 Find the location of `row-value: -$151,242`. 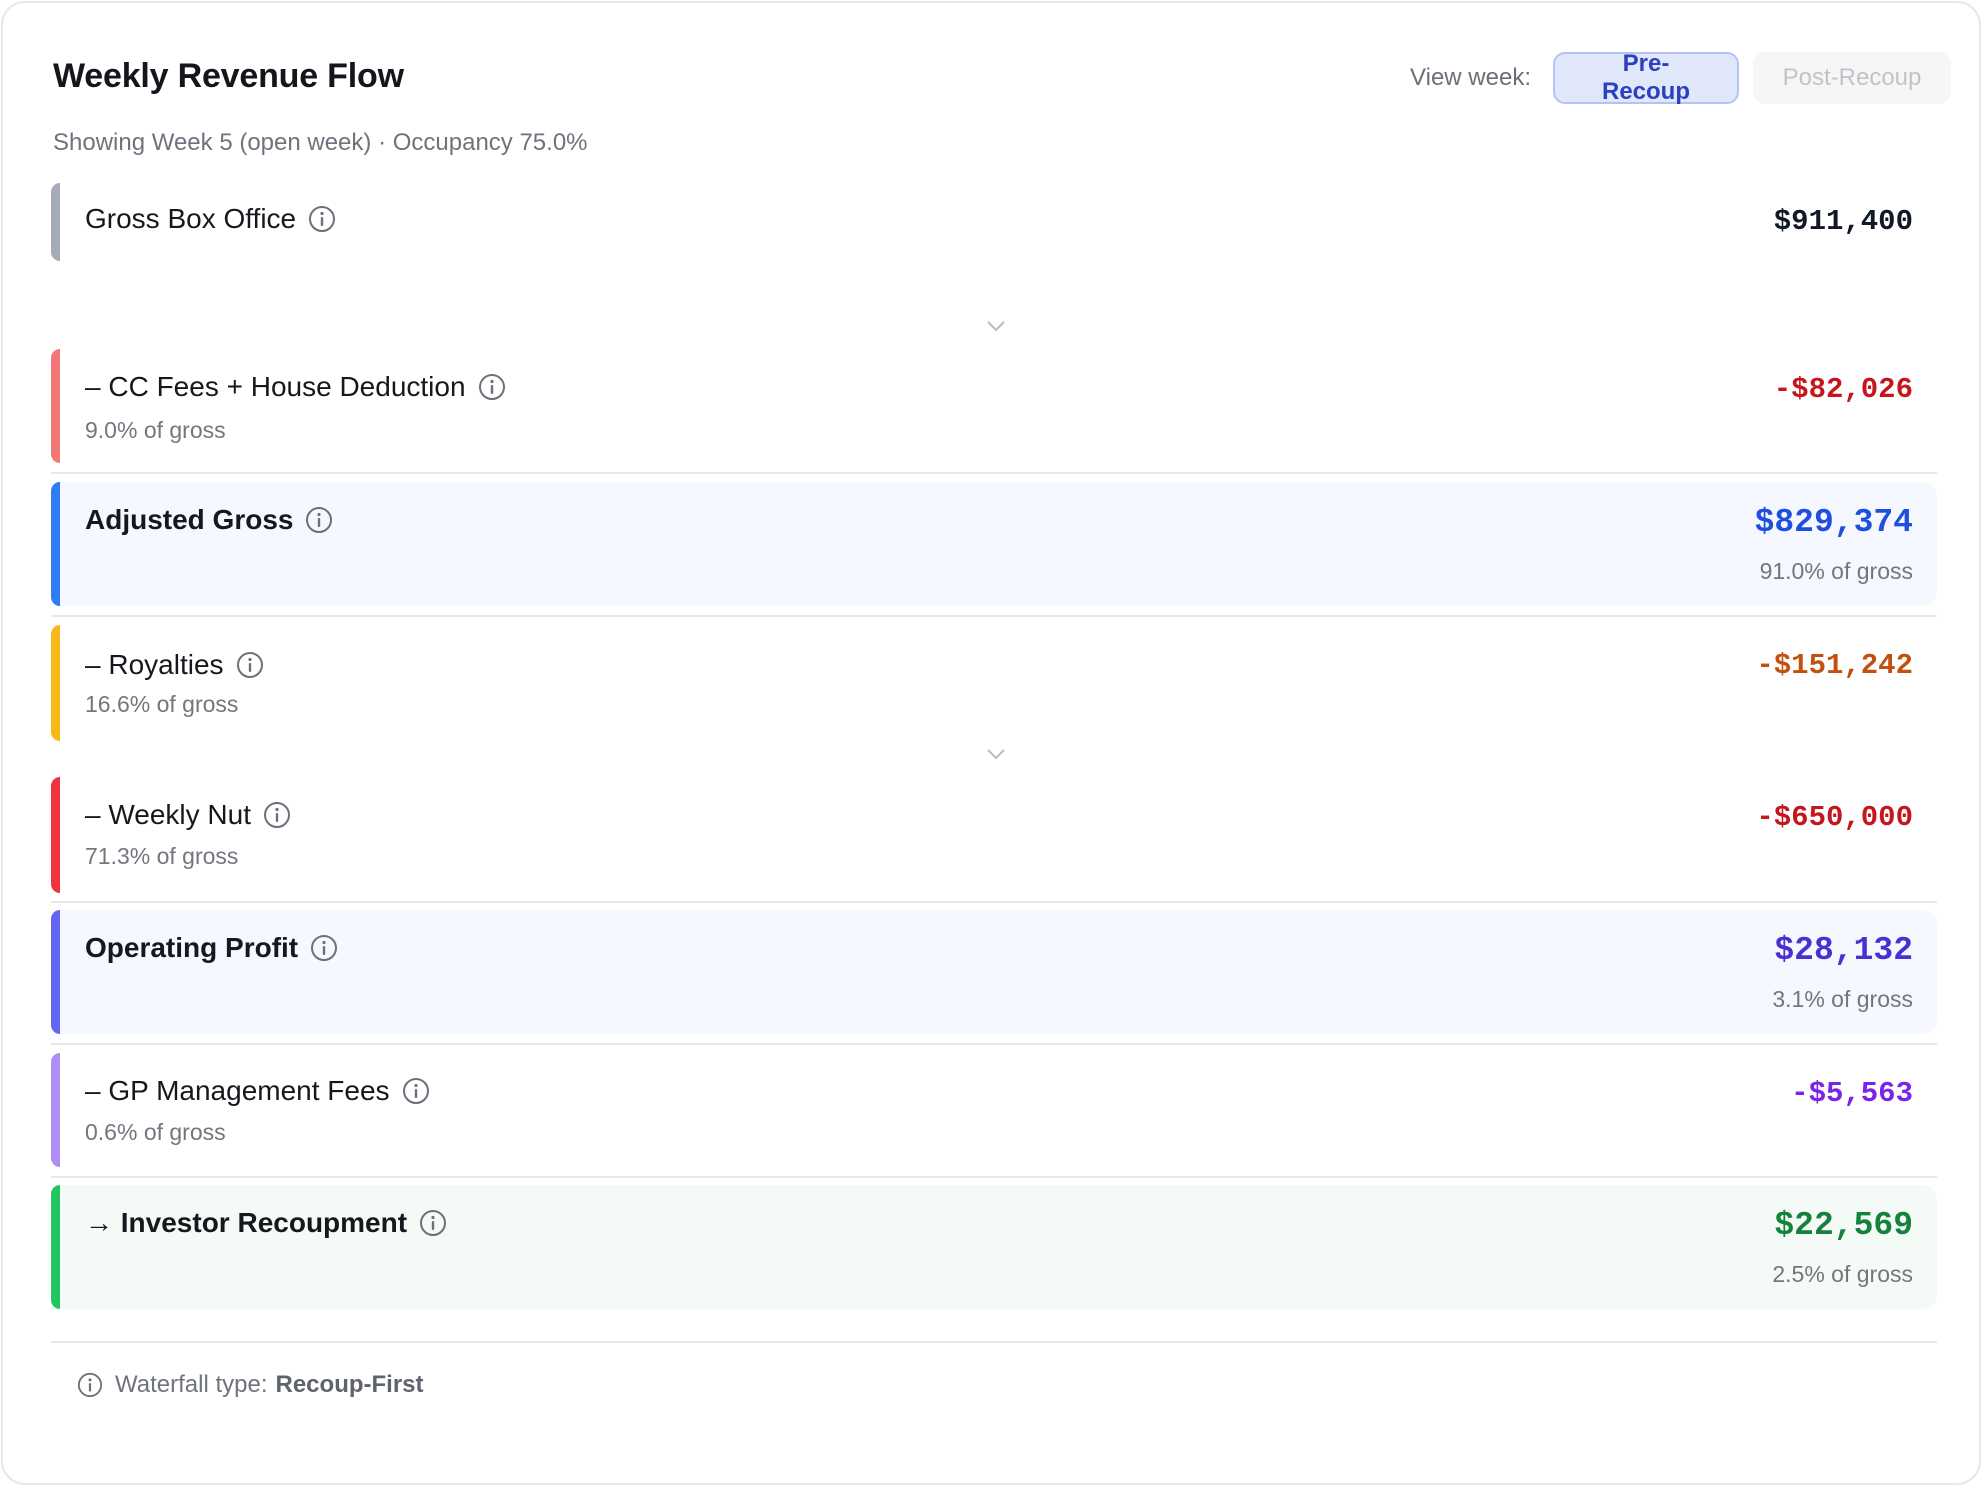

row-value: -$151,242 is located at coordinates (1834, 665).